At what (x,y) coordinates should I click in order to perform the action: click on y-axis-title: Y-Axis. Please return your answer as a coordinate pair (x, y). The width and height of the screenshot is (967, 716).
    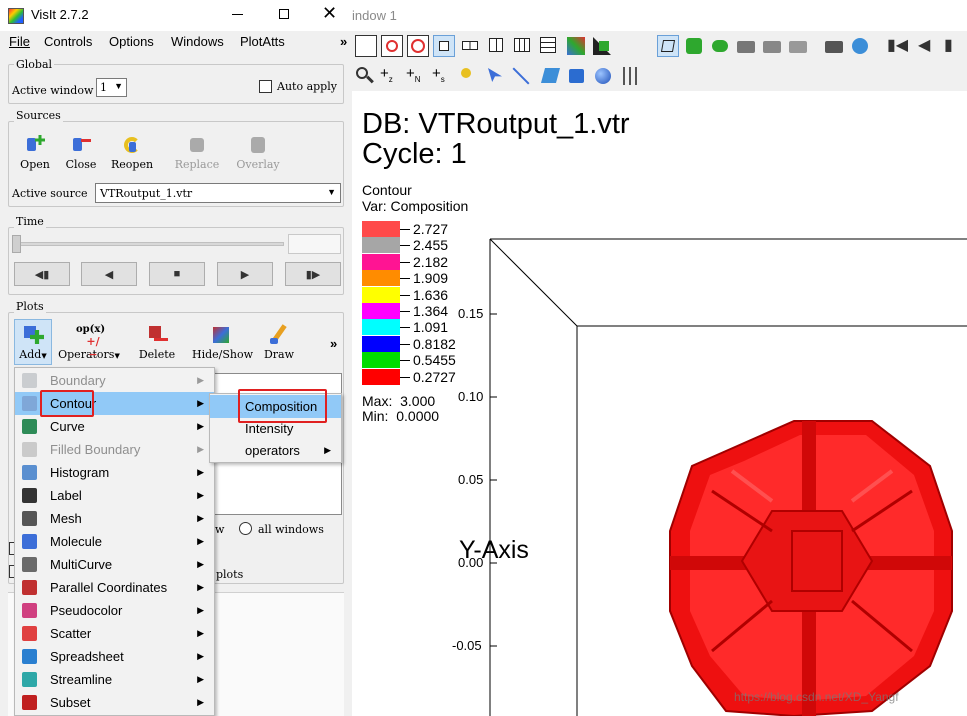
    Looking at the image, I should click on (494, 550).